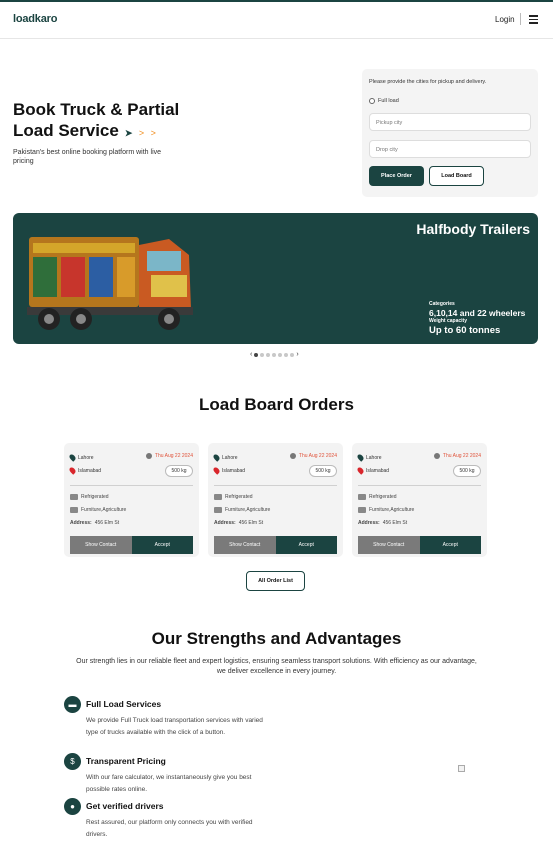  What do you see at coordinates (297, 354) in the screenshot?
I see `chevron-right-icon: ›` at bounding box center [297, 354].